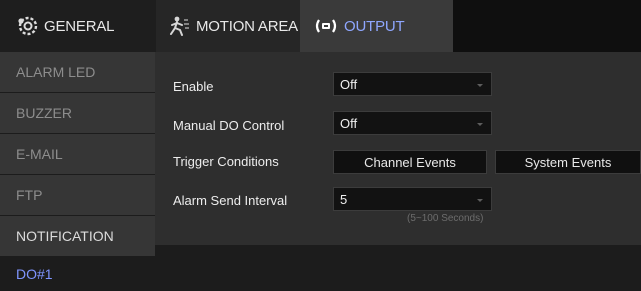 This screenshot has width=641, height=291. I want to click on tab-output: OUTPUT, so click(376, 26).